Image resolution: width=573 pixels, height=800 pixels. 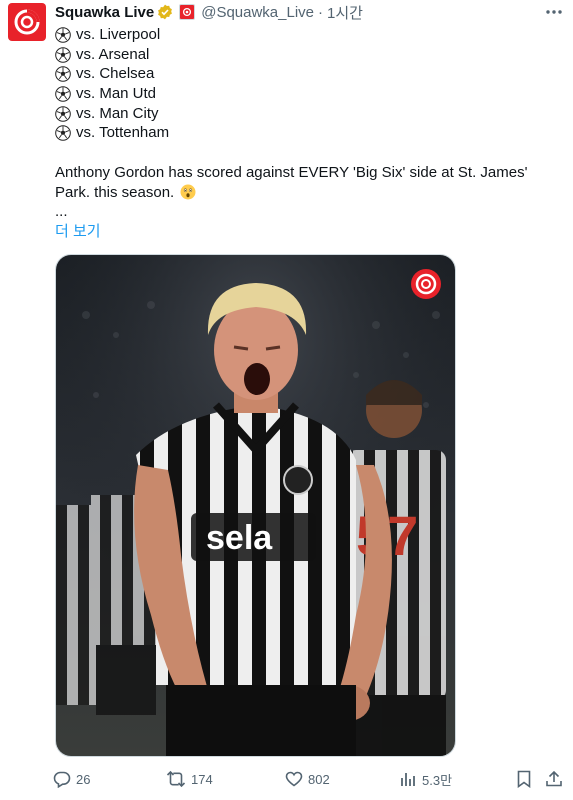 I want to click on astonished-face-emoji, so click(x=188, y=192).